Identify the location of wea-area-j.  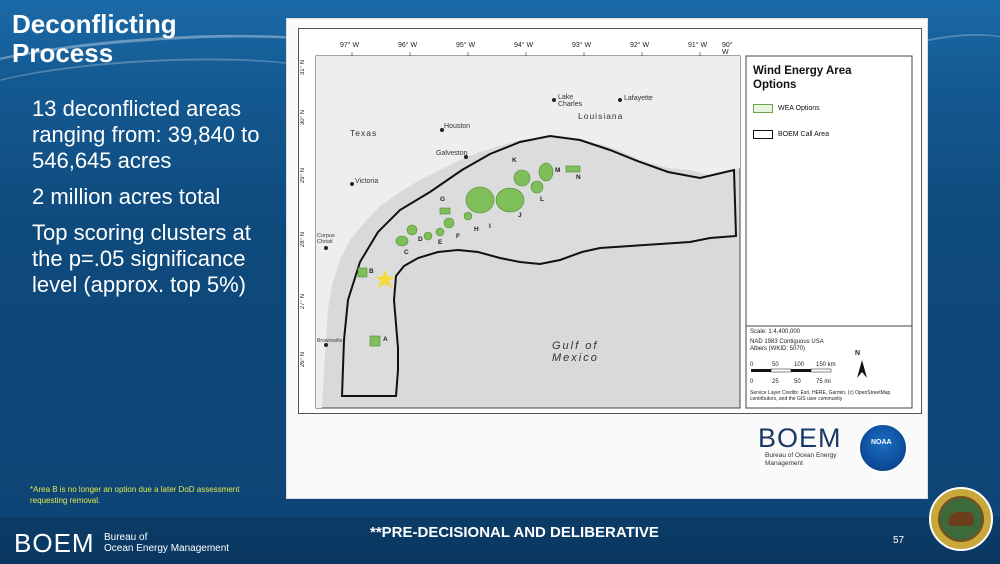
(510, 200).